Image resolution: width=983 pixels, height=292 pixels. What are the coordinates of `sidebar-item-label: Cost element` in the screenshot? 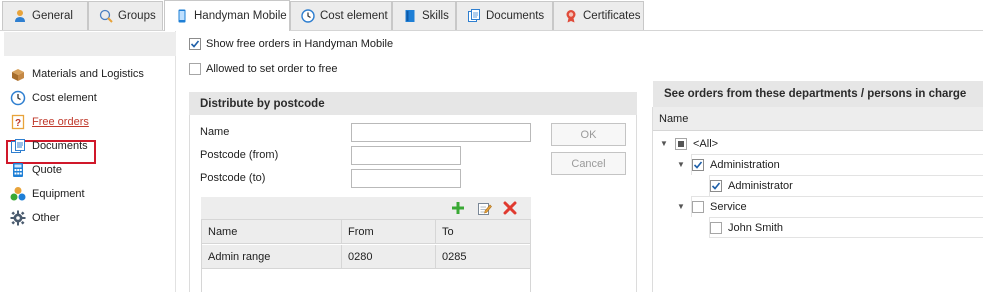 It's located at (64, 98).